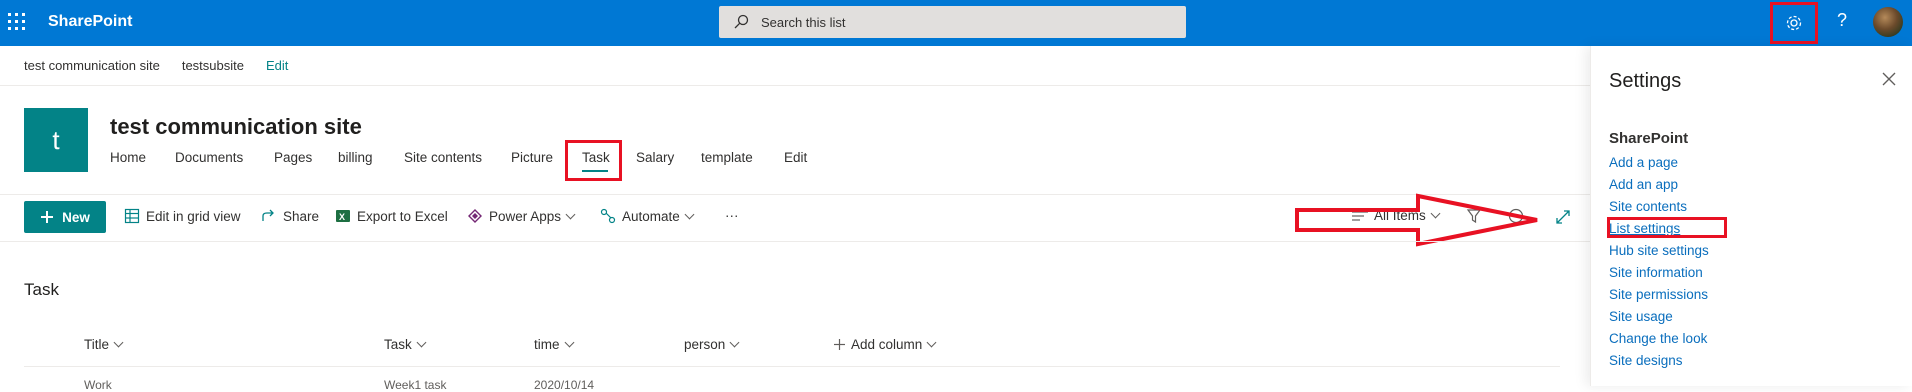 Image resolution: width=1912 pixels, height=392 pixels. I want to click on export-label: Export to Excel, so click(402, 216).